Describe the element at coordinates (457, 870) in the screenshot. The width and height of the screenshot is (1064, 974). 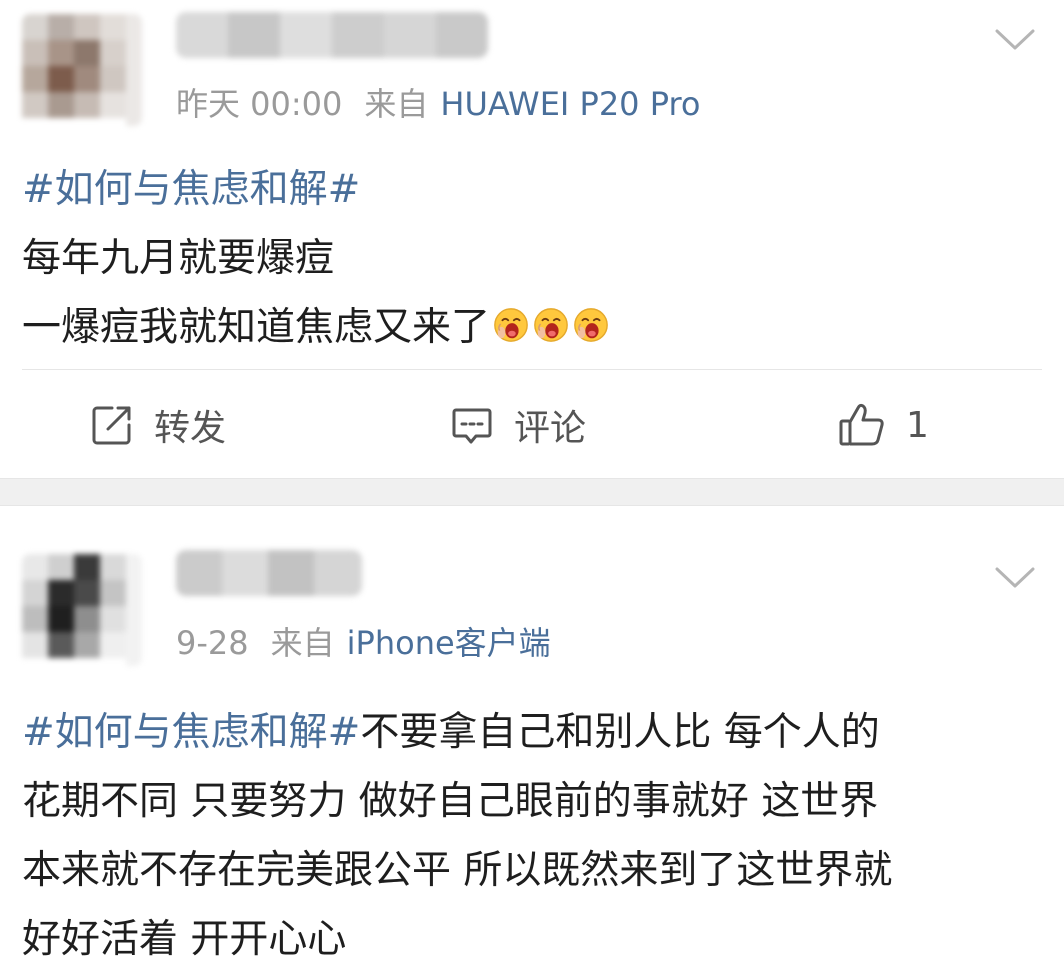
I see `content-text: 本来就不存在完美跟公平 所以既然来到了这世界就` at that location.